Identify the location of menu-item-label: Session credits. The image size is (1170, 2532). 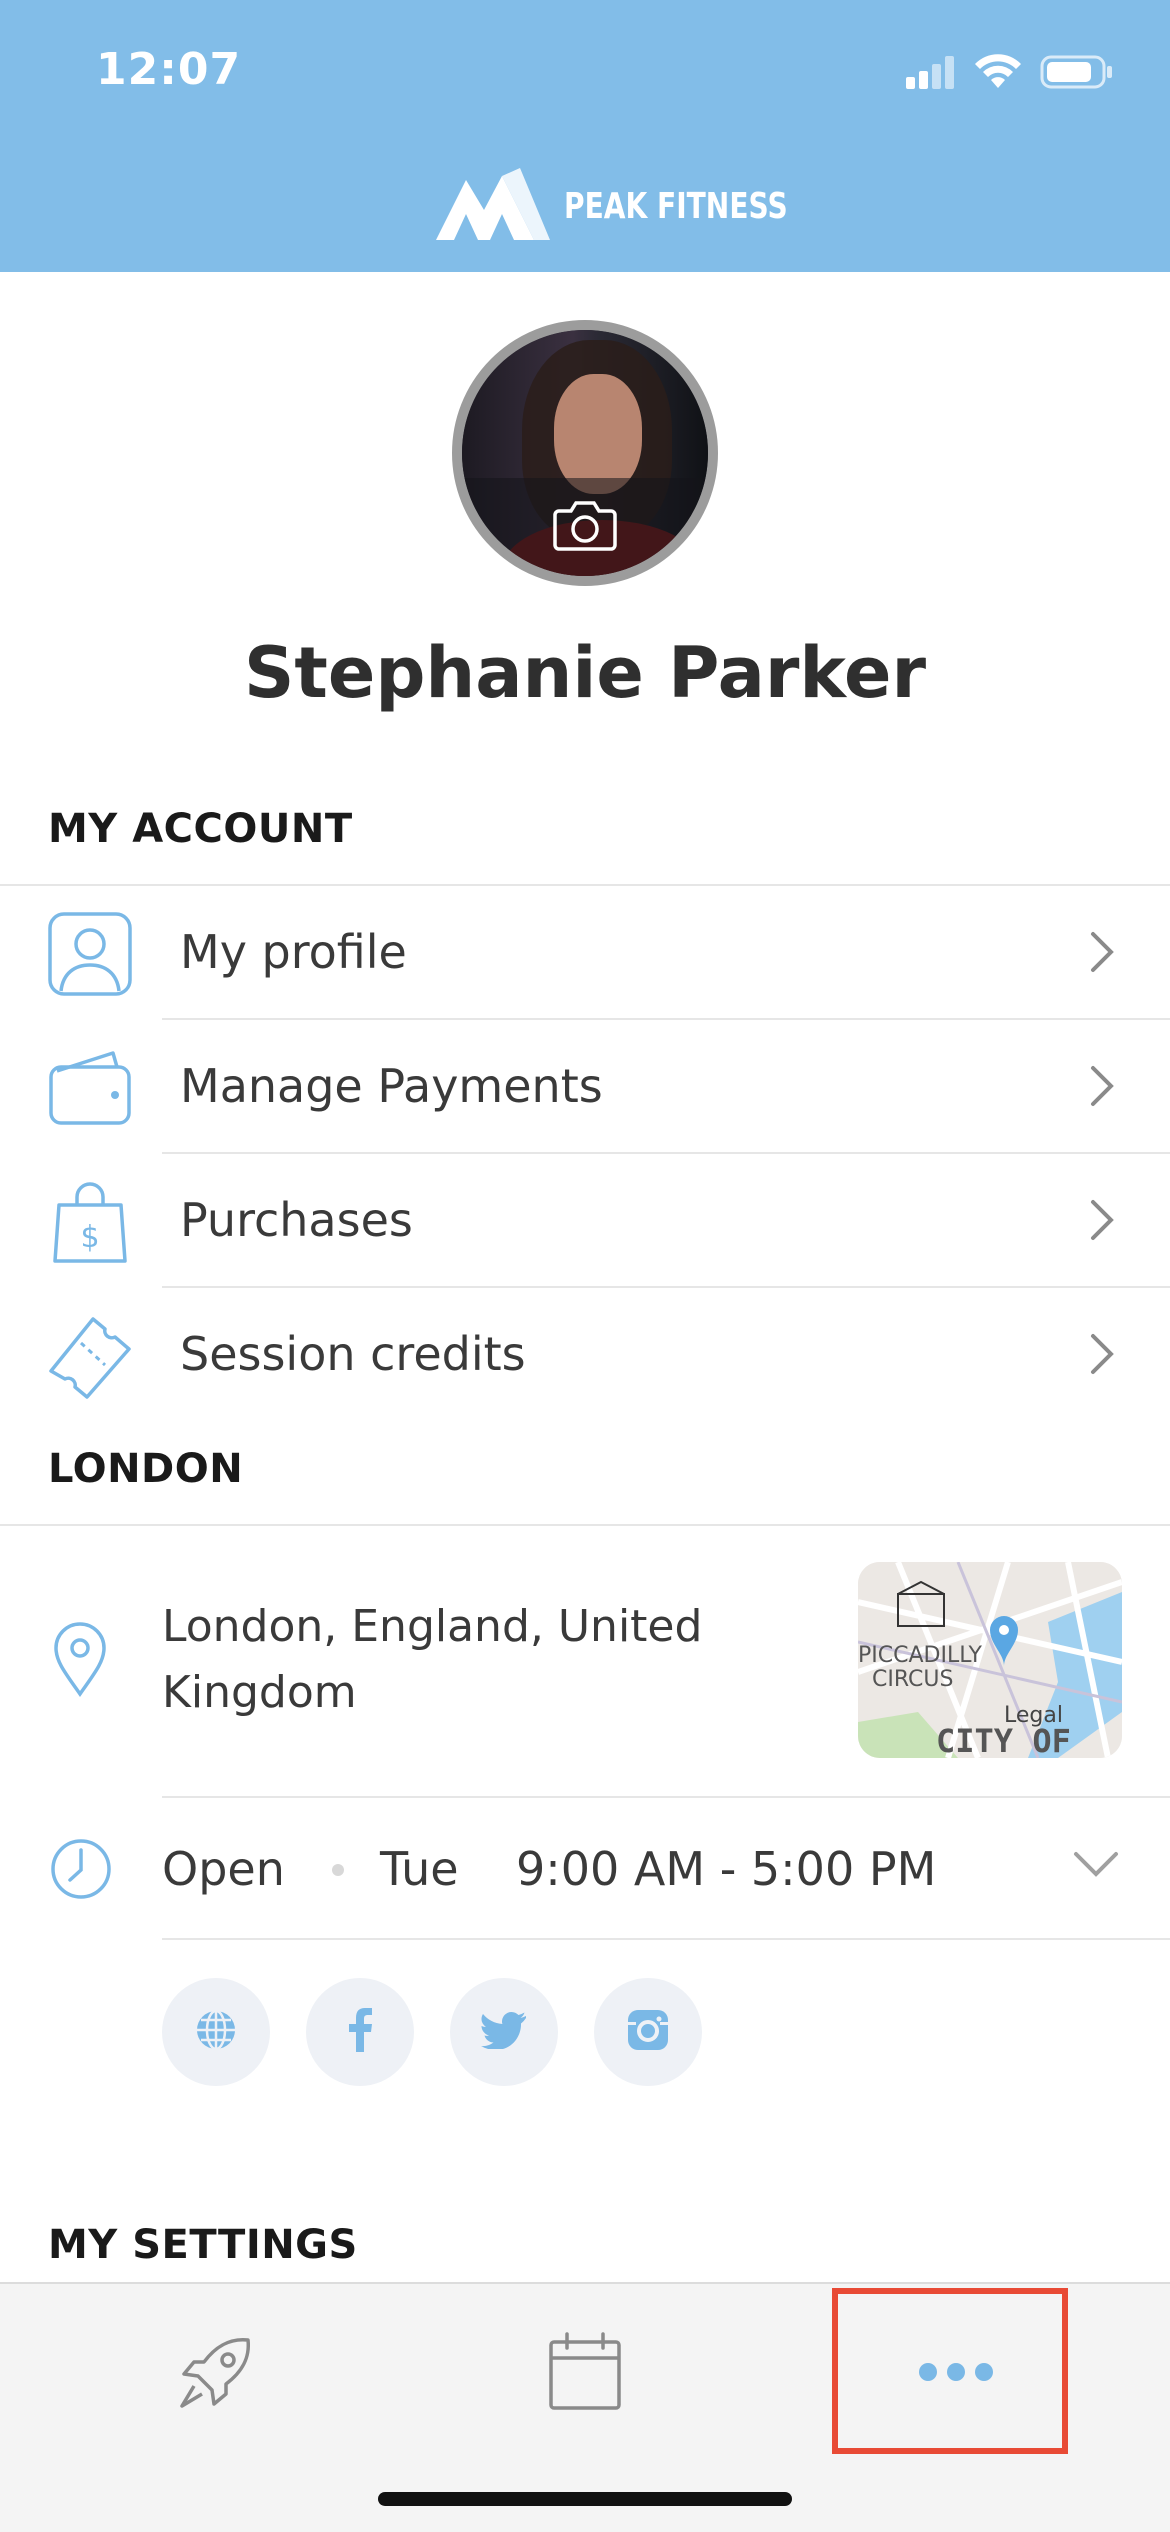
(353, 1354).